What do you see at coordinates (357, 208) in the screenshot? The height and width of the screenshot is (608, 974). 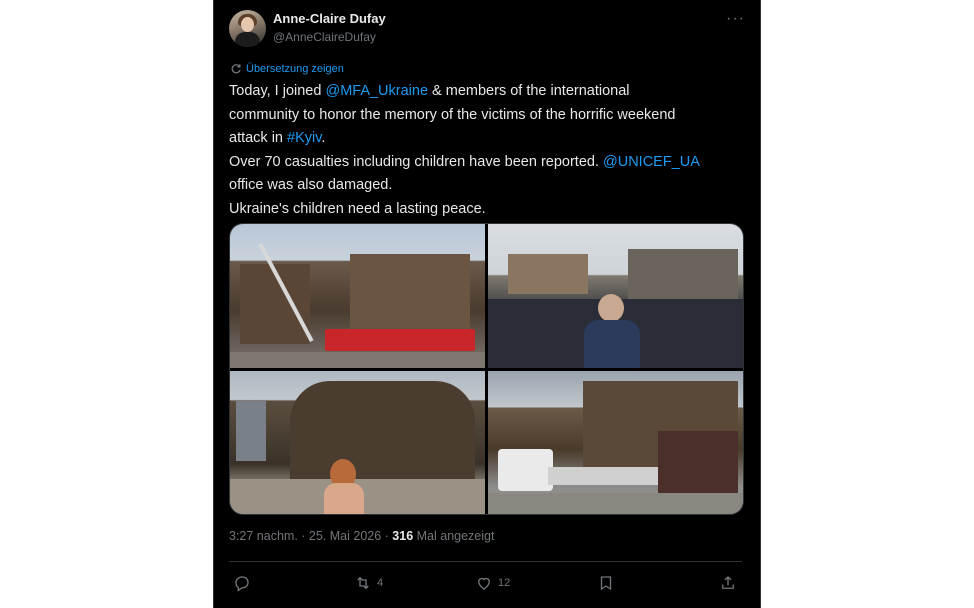 I see `tweet-line: Ukraine's children need a lasting peace.` at bounding box center [357, 208].